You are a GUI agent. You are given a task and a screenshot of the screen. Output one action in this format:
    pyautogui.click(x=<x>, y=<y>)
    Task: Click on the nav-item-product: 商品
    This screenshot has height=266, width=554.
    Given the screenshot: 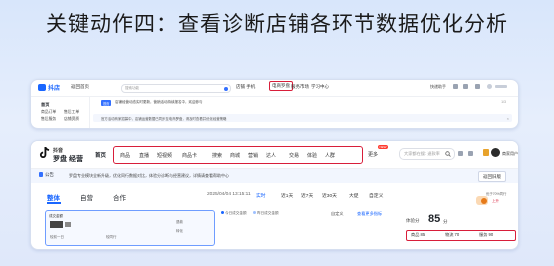 What is the action you would take?
    pyautogui.click(x=125, y=155)
    